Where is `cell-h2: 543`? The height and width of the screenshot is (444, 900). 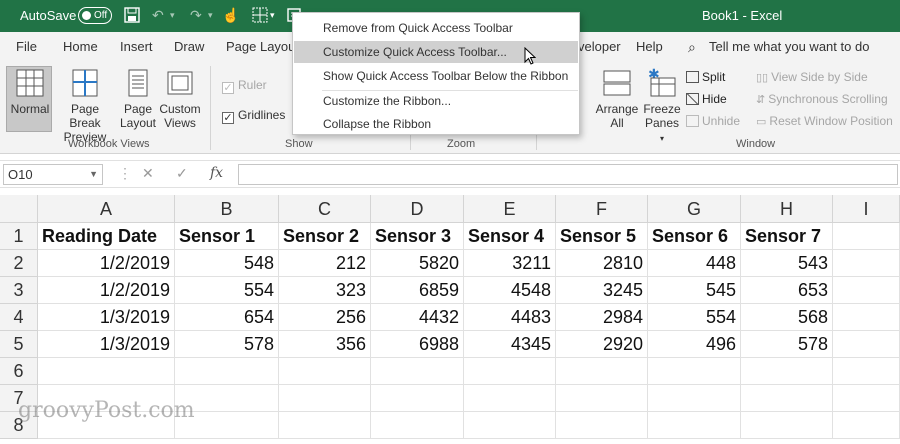
cell-h2: 543 is located at coordinates (787, 263).